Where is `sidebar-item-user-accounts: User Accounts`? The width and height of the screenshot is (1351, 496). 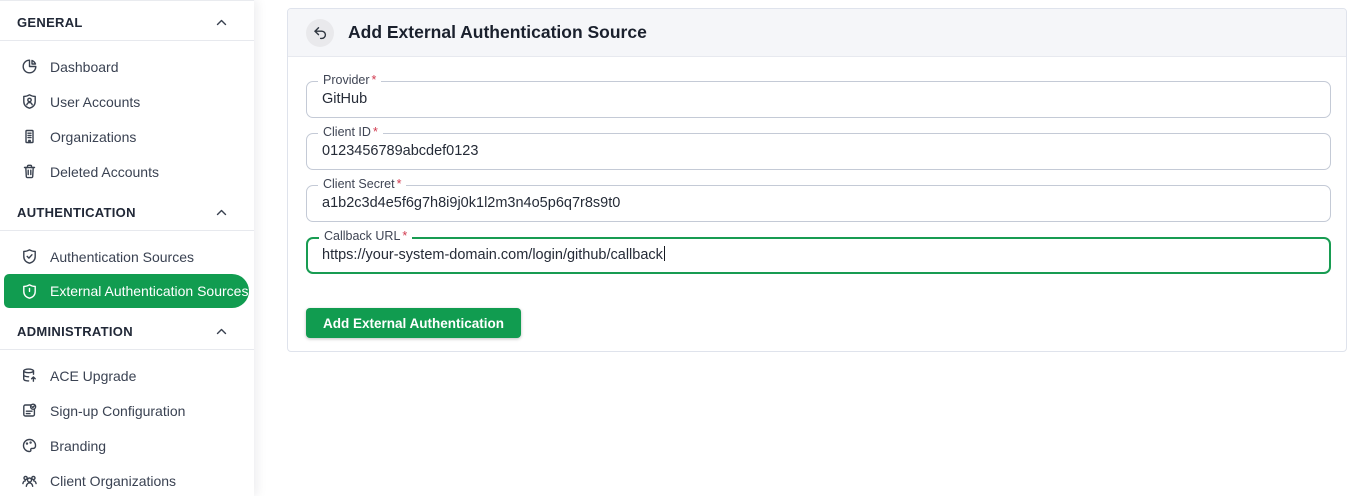
sidebar-item-user-accounts: User Accounts is located at coordinates (127, 101).